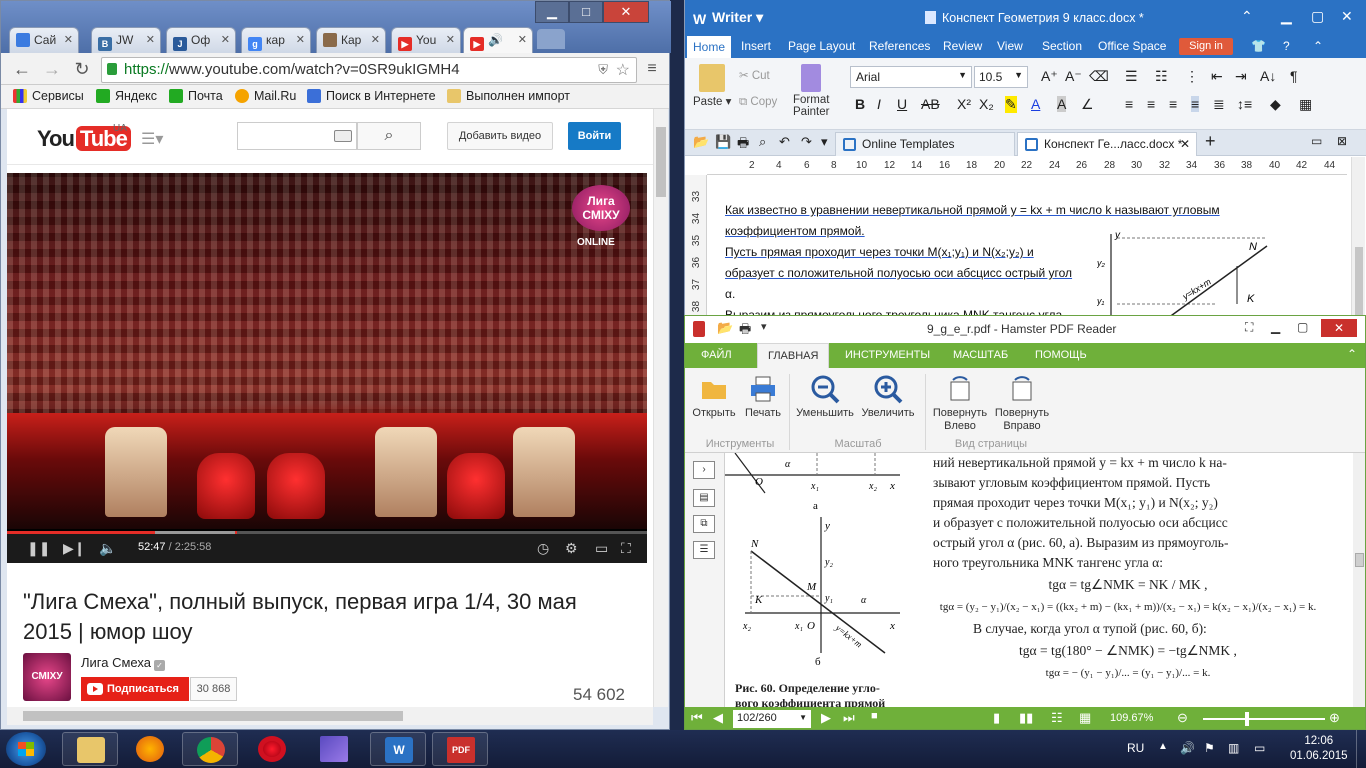 The height and width of the screenshot is (768, 1366). I want to click on taskbar-explorer, so click(90, 749).